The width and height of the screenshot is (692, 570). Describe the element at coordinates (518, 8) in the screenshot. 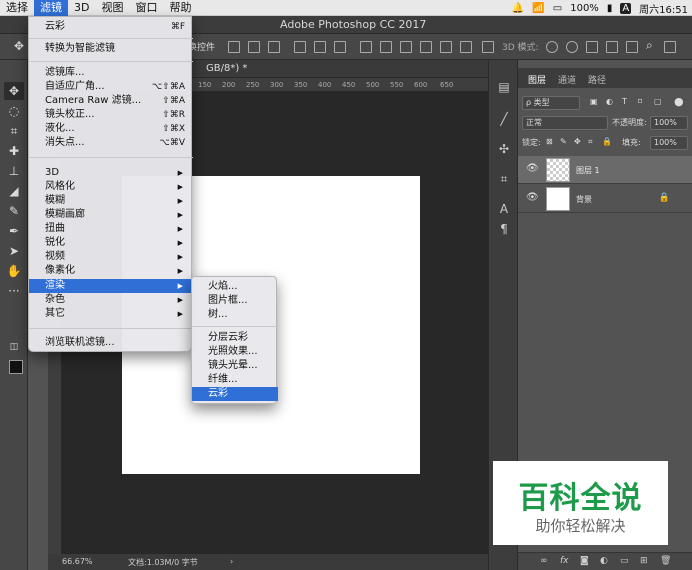

I see `notification-icon: 🔔` at that location.